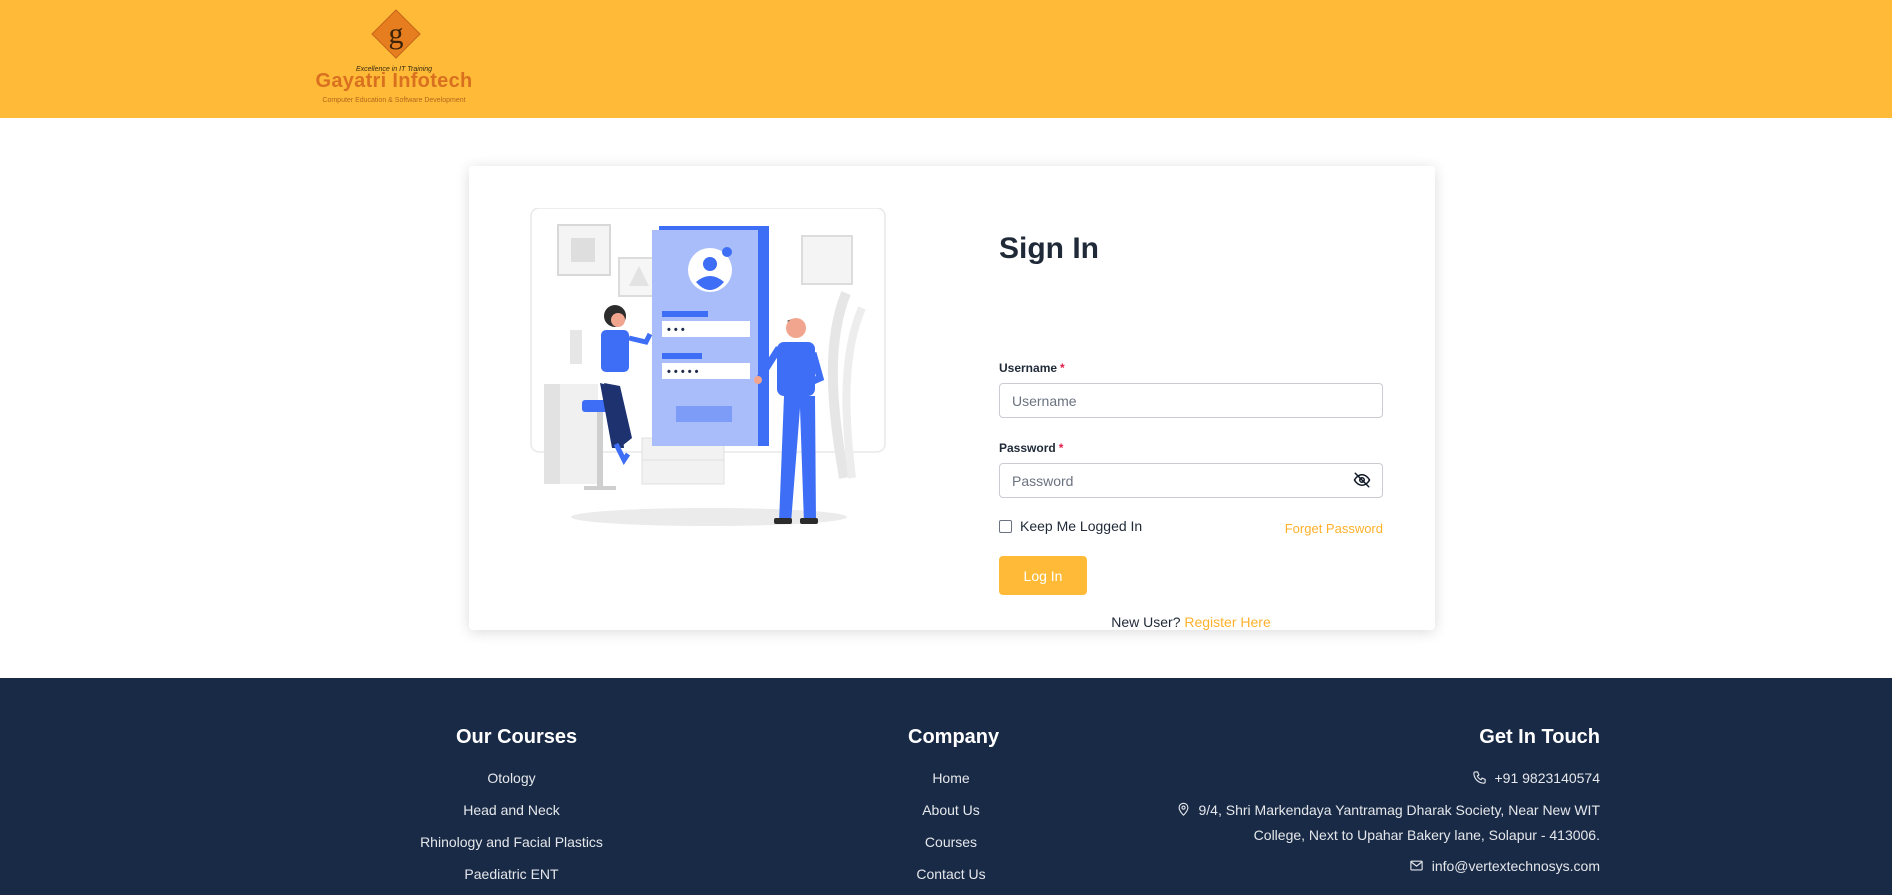 The height and width of the screenshot is (895, 1892). I want to click on footer-link-contact: Contact Us, so click(951, 874).